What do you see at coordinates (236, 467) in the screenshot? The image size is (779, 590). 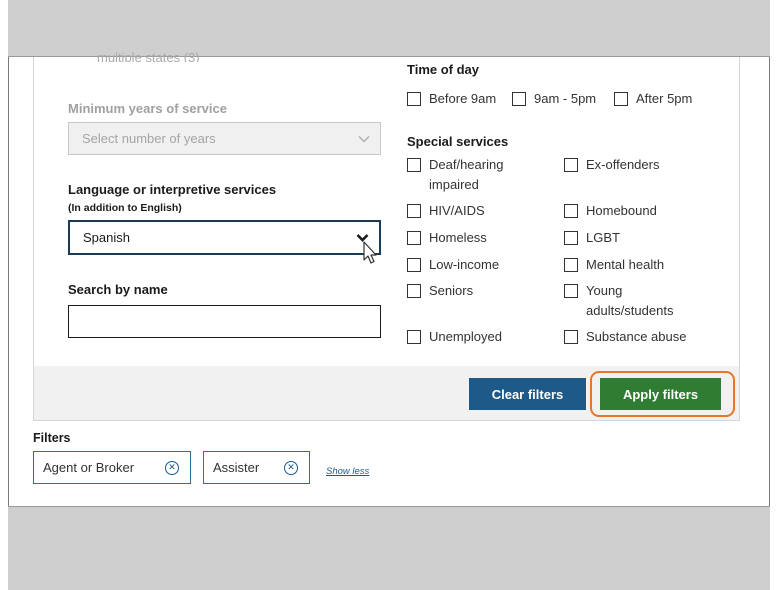 I see `chip-label: Assister` at bounding box center [236, 467].